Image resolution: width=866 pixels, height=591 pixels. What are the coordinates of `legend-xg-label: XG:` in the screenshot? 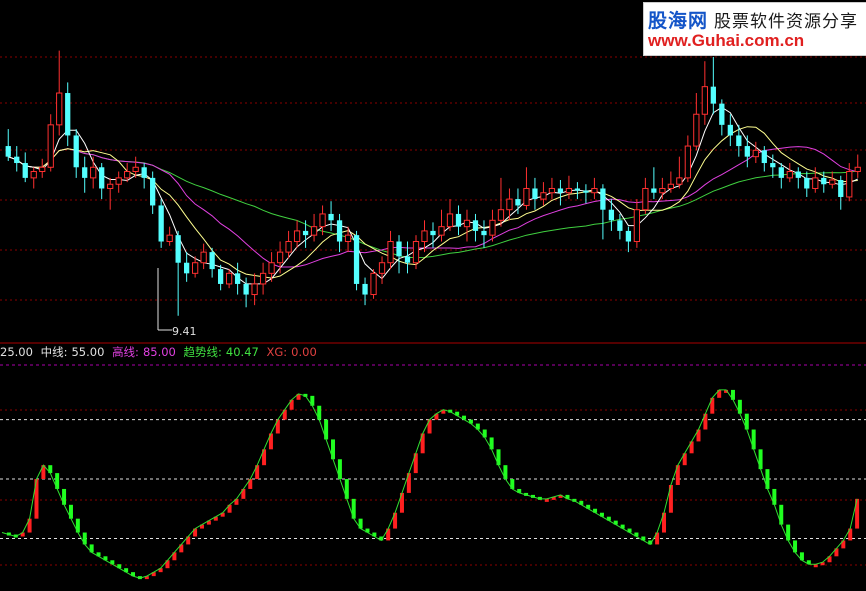 It's located at (277, 352).